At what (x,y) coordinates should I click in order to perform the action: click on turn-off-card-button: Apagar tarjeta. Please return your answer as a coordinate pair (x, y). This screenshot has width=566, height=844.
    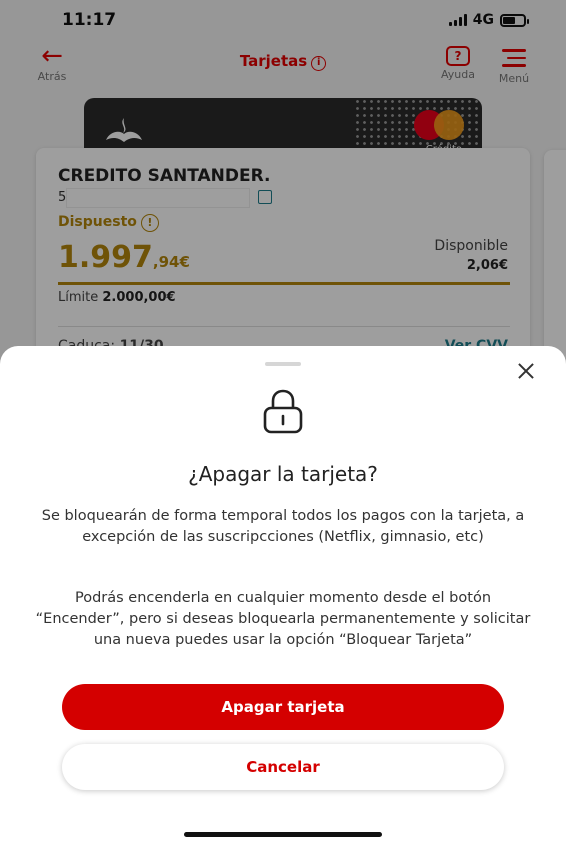
    Looking at the image, I should click on (283, 707).